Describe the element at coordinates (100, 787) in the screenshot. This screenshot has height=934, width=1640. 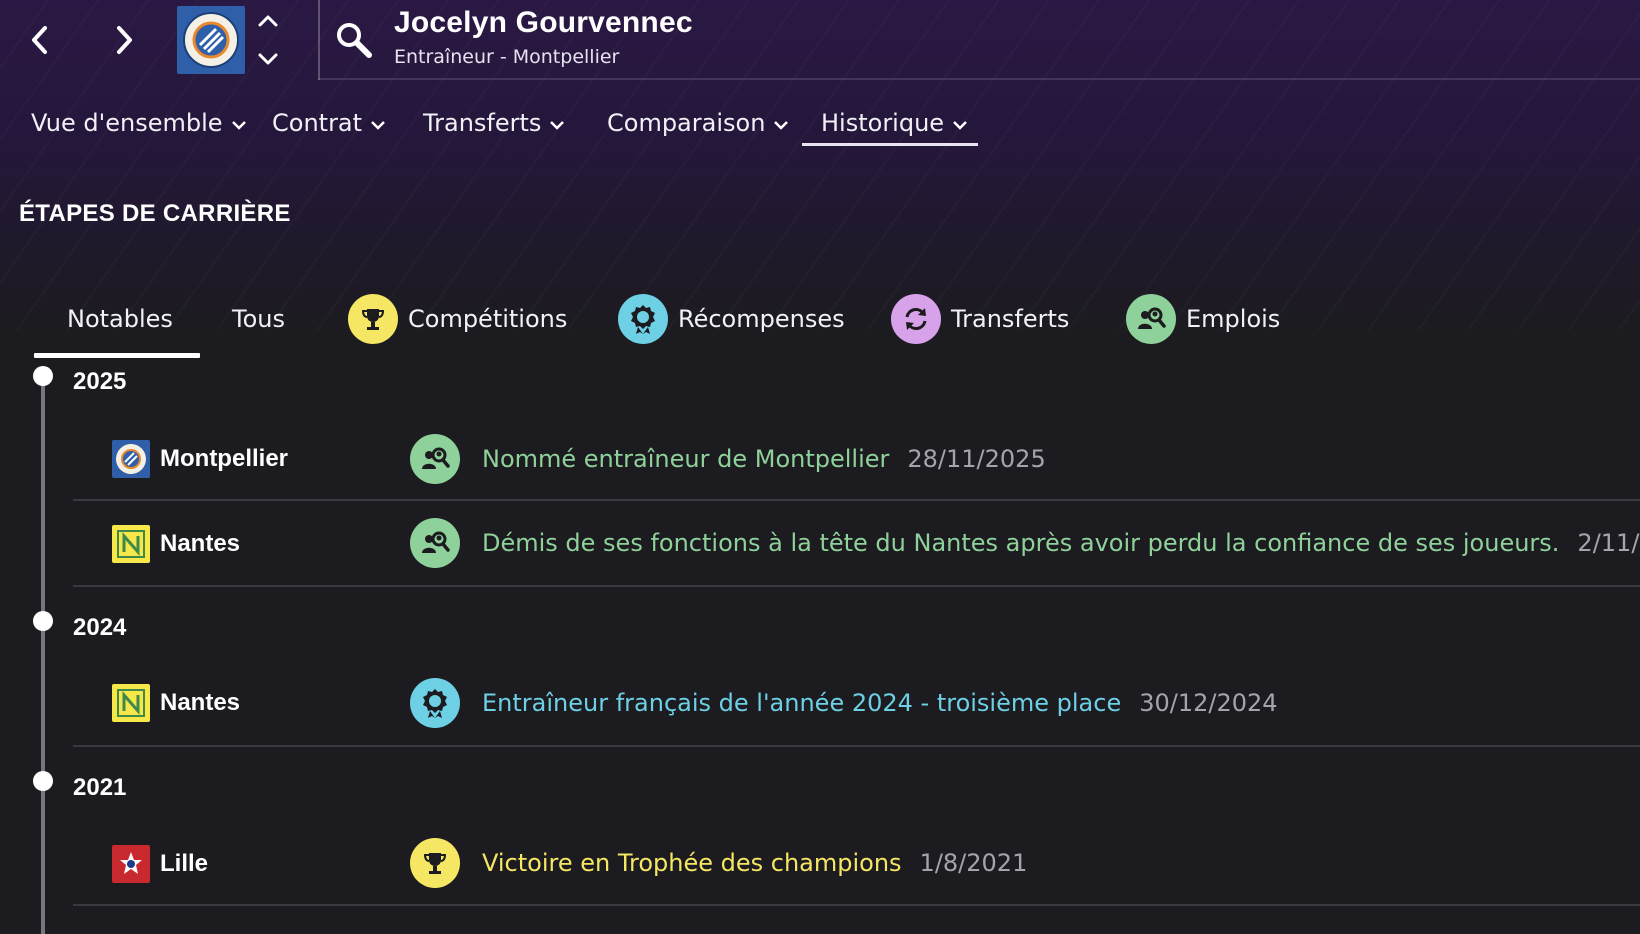
I see `year-label: 2021` at that location.